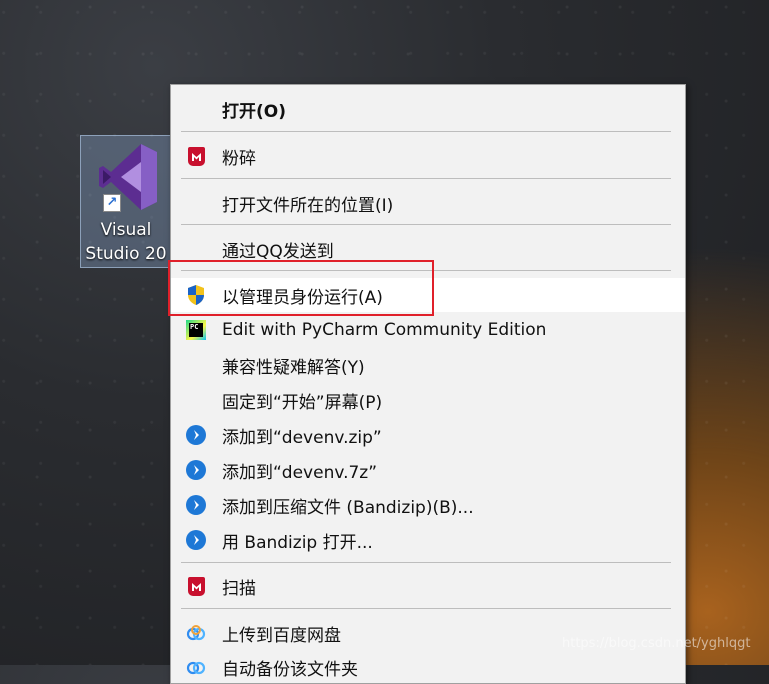 The height and width of the screenshot is (684, 769). What do you see at coordinates (428, 435) in the screenshot?
I see `menu-item-add-to-zip: 添加到“devenv.zip”` at bounding box center [428, 435].